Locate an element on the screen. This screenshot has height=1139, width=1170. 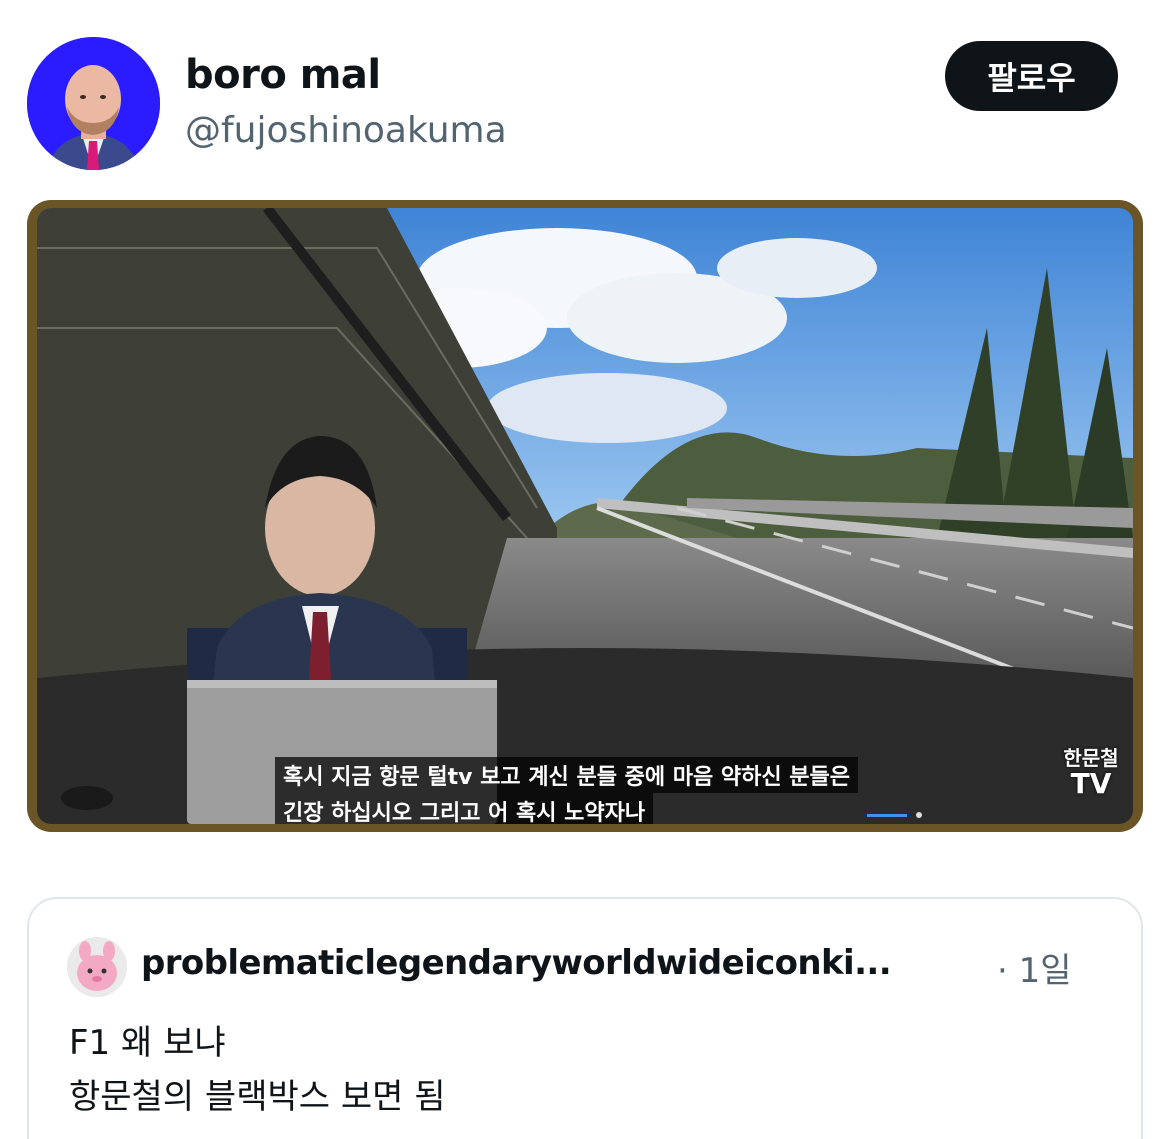
quoted-post-text-line-1: F1 왜 보냐 is located at coordinates (147, 1043).